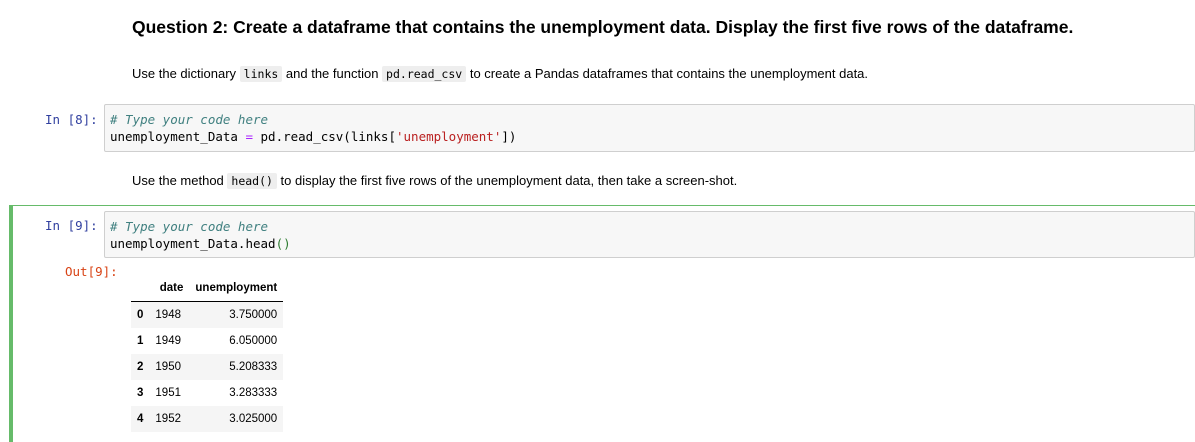  Describe the element at coordinates (604, 205) in the screenshot. I see `selected-cell-border` at that location.